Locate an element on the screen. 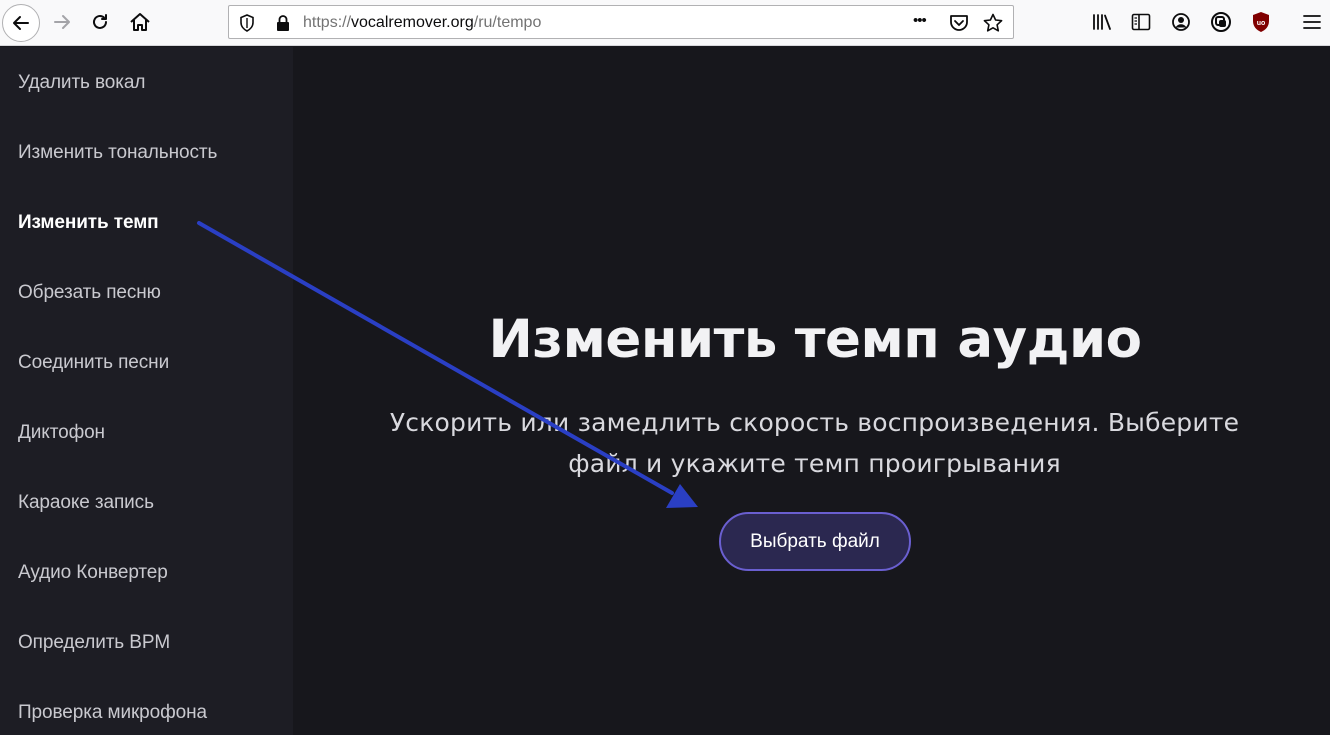 This screenshot has width=1330, height=735. bookmark-star-icon is located at coordinates (993, 23).